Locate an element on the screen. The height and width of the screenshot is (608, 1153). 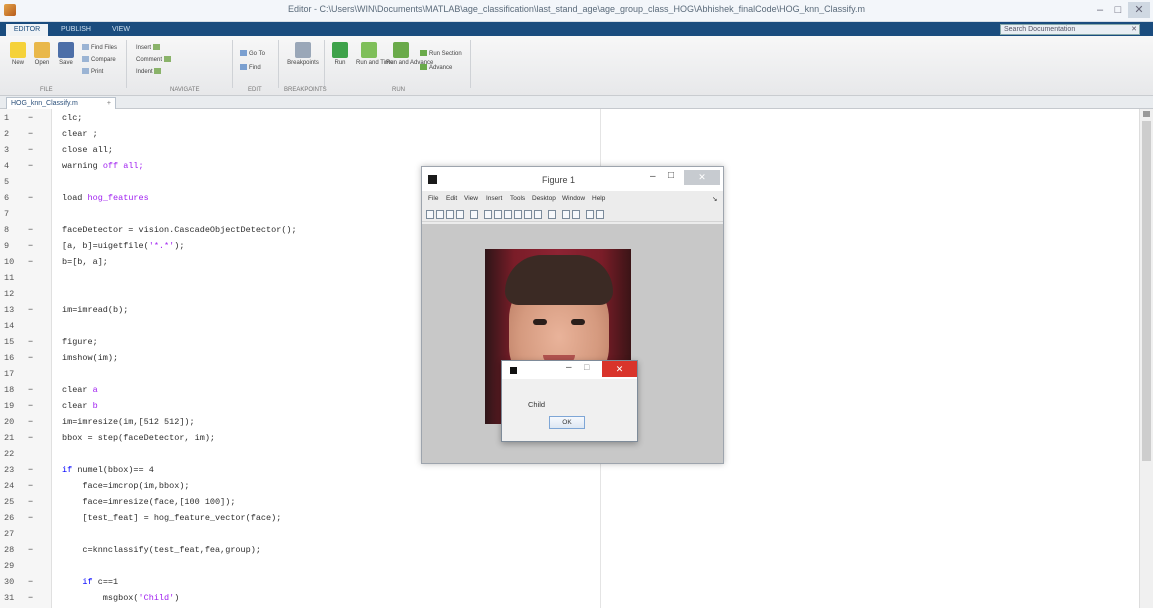
figure-close-button: ✕ is located at coordinates (702, 177).